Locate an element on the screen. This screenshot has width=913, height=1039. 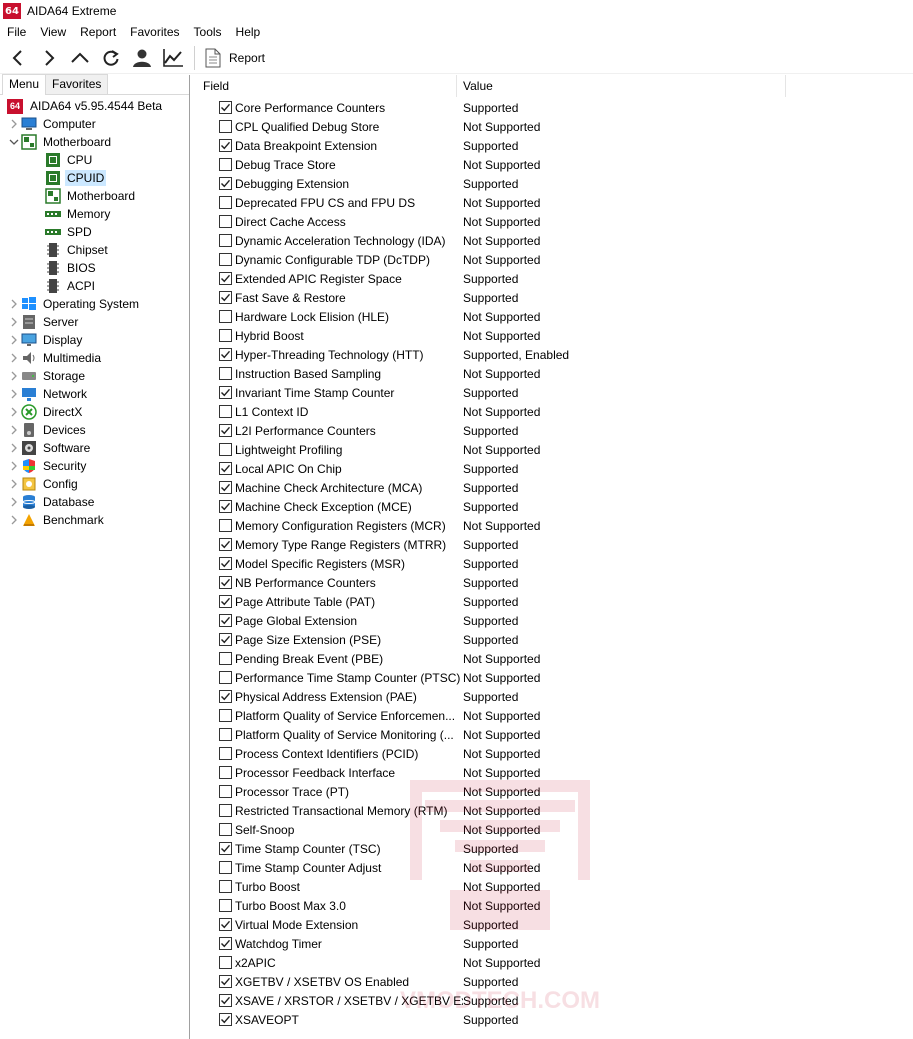
feature-row: CPL Qualified Debug Store Not Supported is located at coordinates (555, 126).